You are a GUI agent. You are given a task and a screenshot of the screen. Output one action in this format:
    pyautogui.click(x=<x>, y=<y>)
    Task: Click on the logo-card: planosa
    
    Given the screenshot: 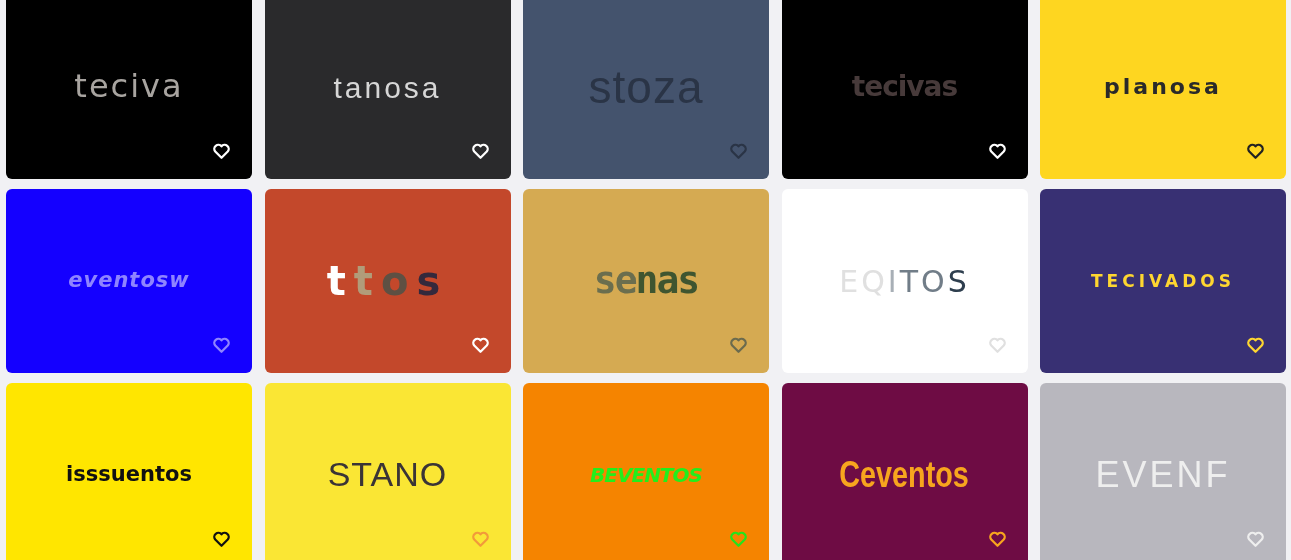 What is the action you would take?
    pyautogui.click(x=1163, y=89)
    